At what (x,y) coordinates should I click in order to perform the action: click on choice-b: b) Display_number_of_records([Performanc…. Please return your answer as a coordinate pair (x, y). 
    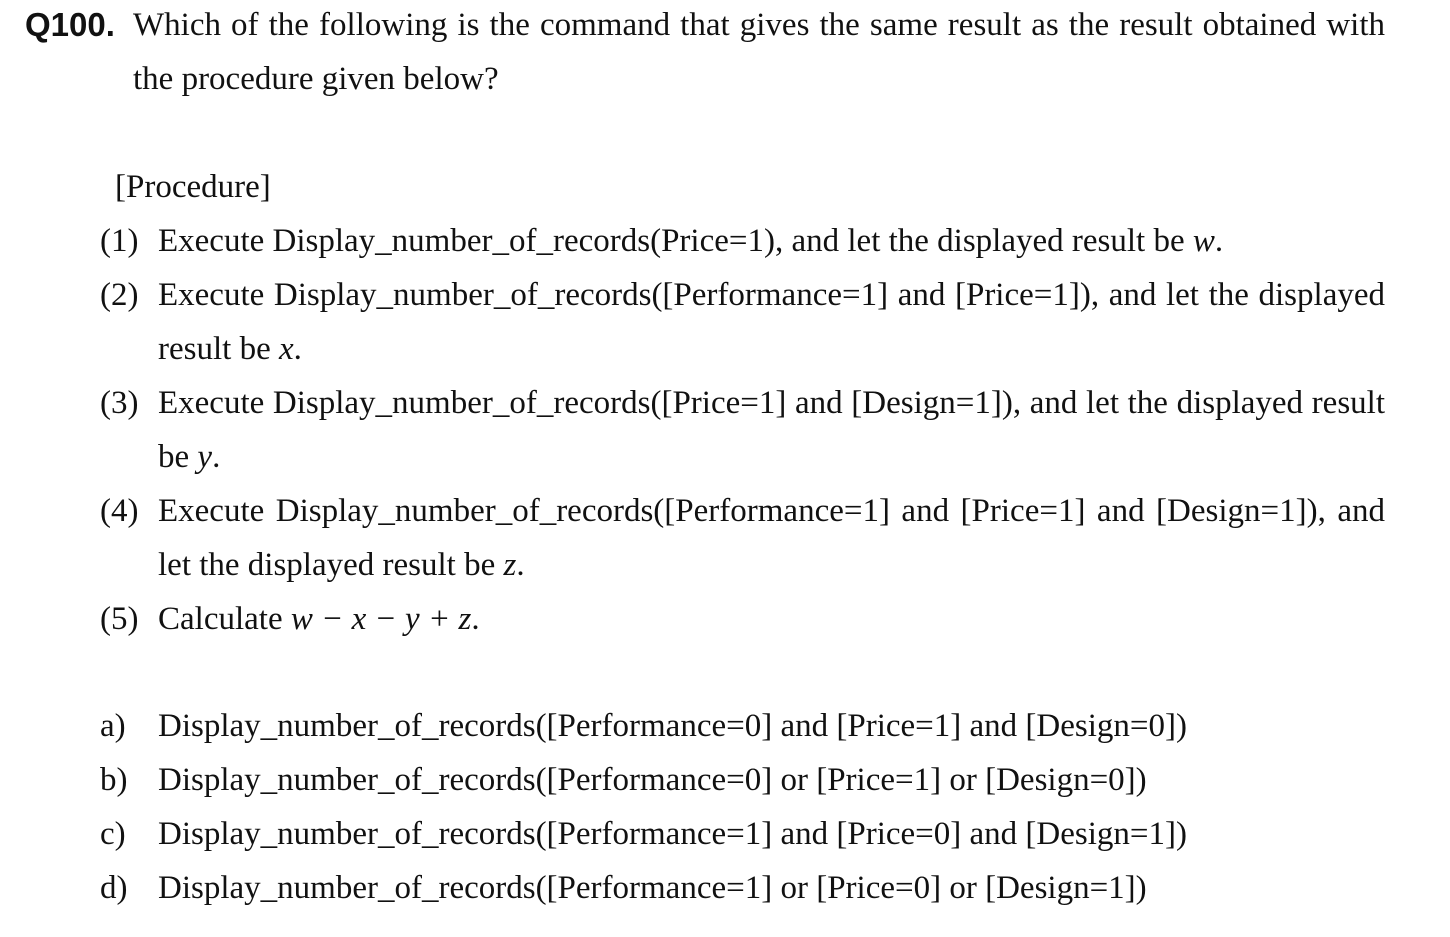
    Looking at the image, I should click on (742, 780).